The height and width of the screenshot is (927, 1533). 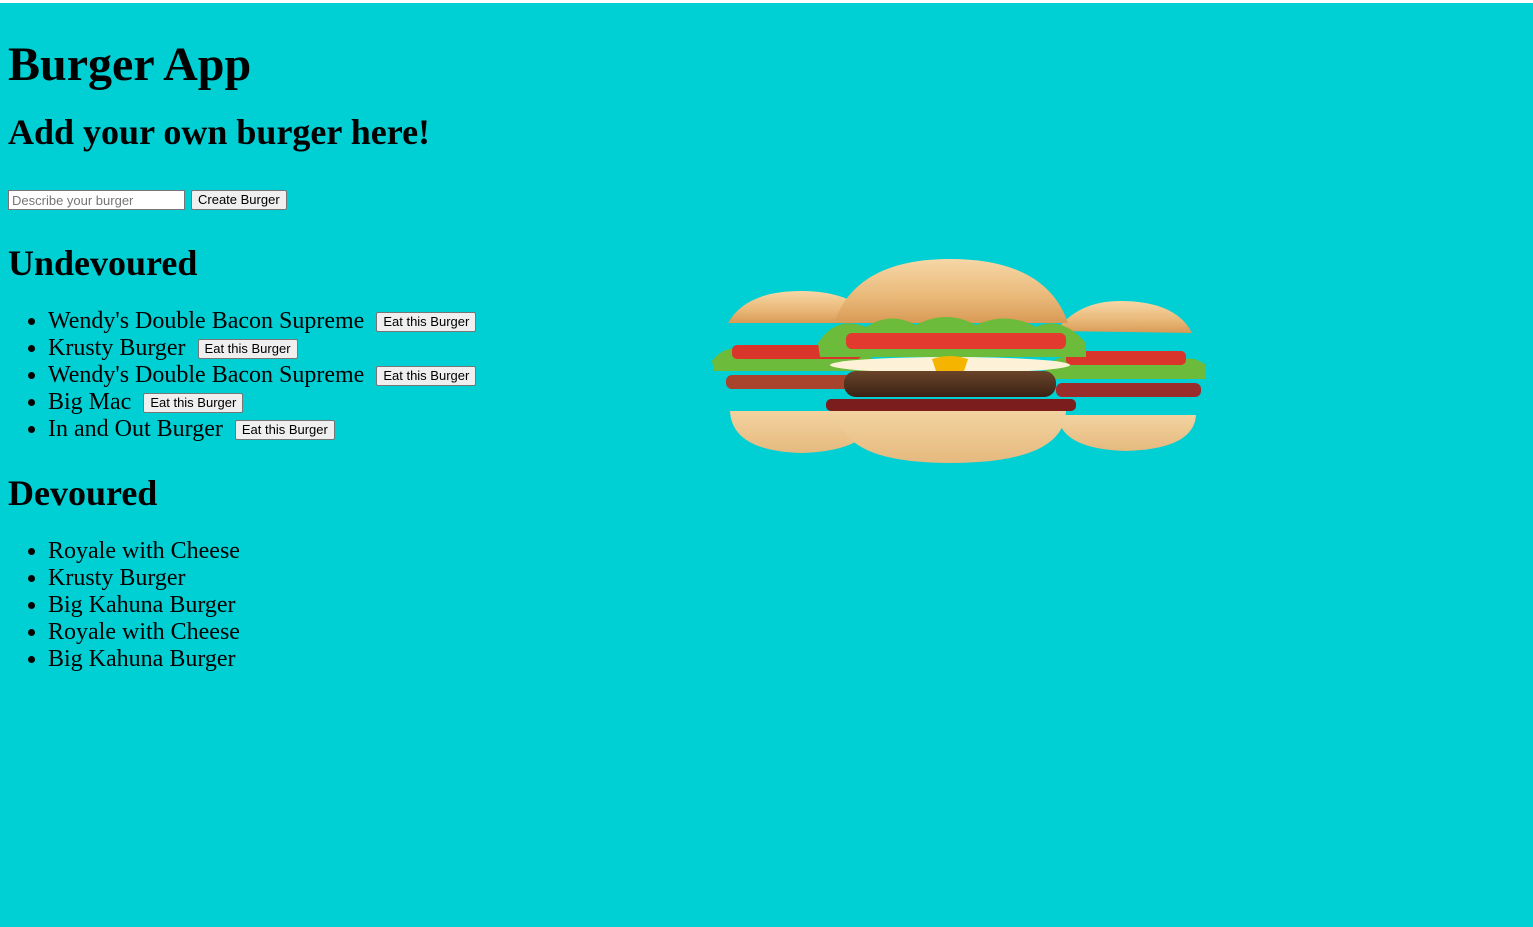 What do you see at coordinates (378, 578) in the screenshot?
I see `list-item: Krusty Burger` at bounding box center [378, 578].